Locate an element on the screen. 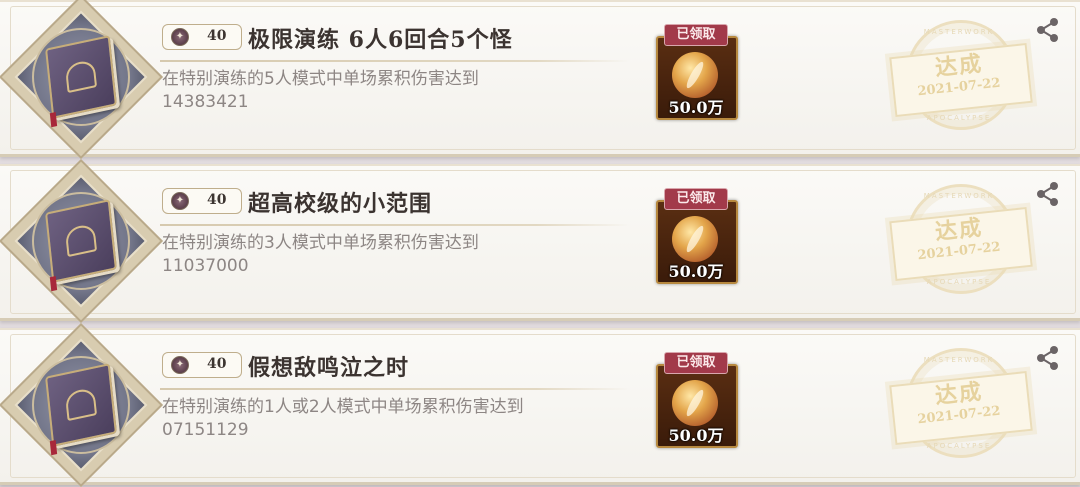 This screenshot has height=487, width=1080. description-text: 在特别演练的1人或2人模式中单场累积伤害达到 is located at coordinates (343, 407).